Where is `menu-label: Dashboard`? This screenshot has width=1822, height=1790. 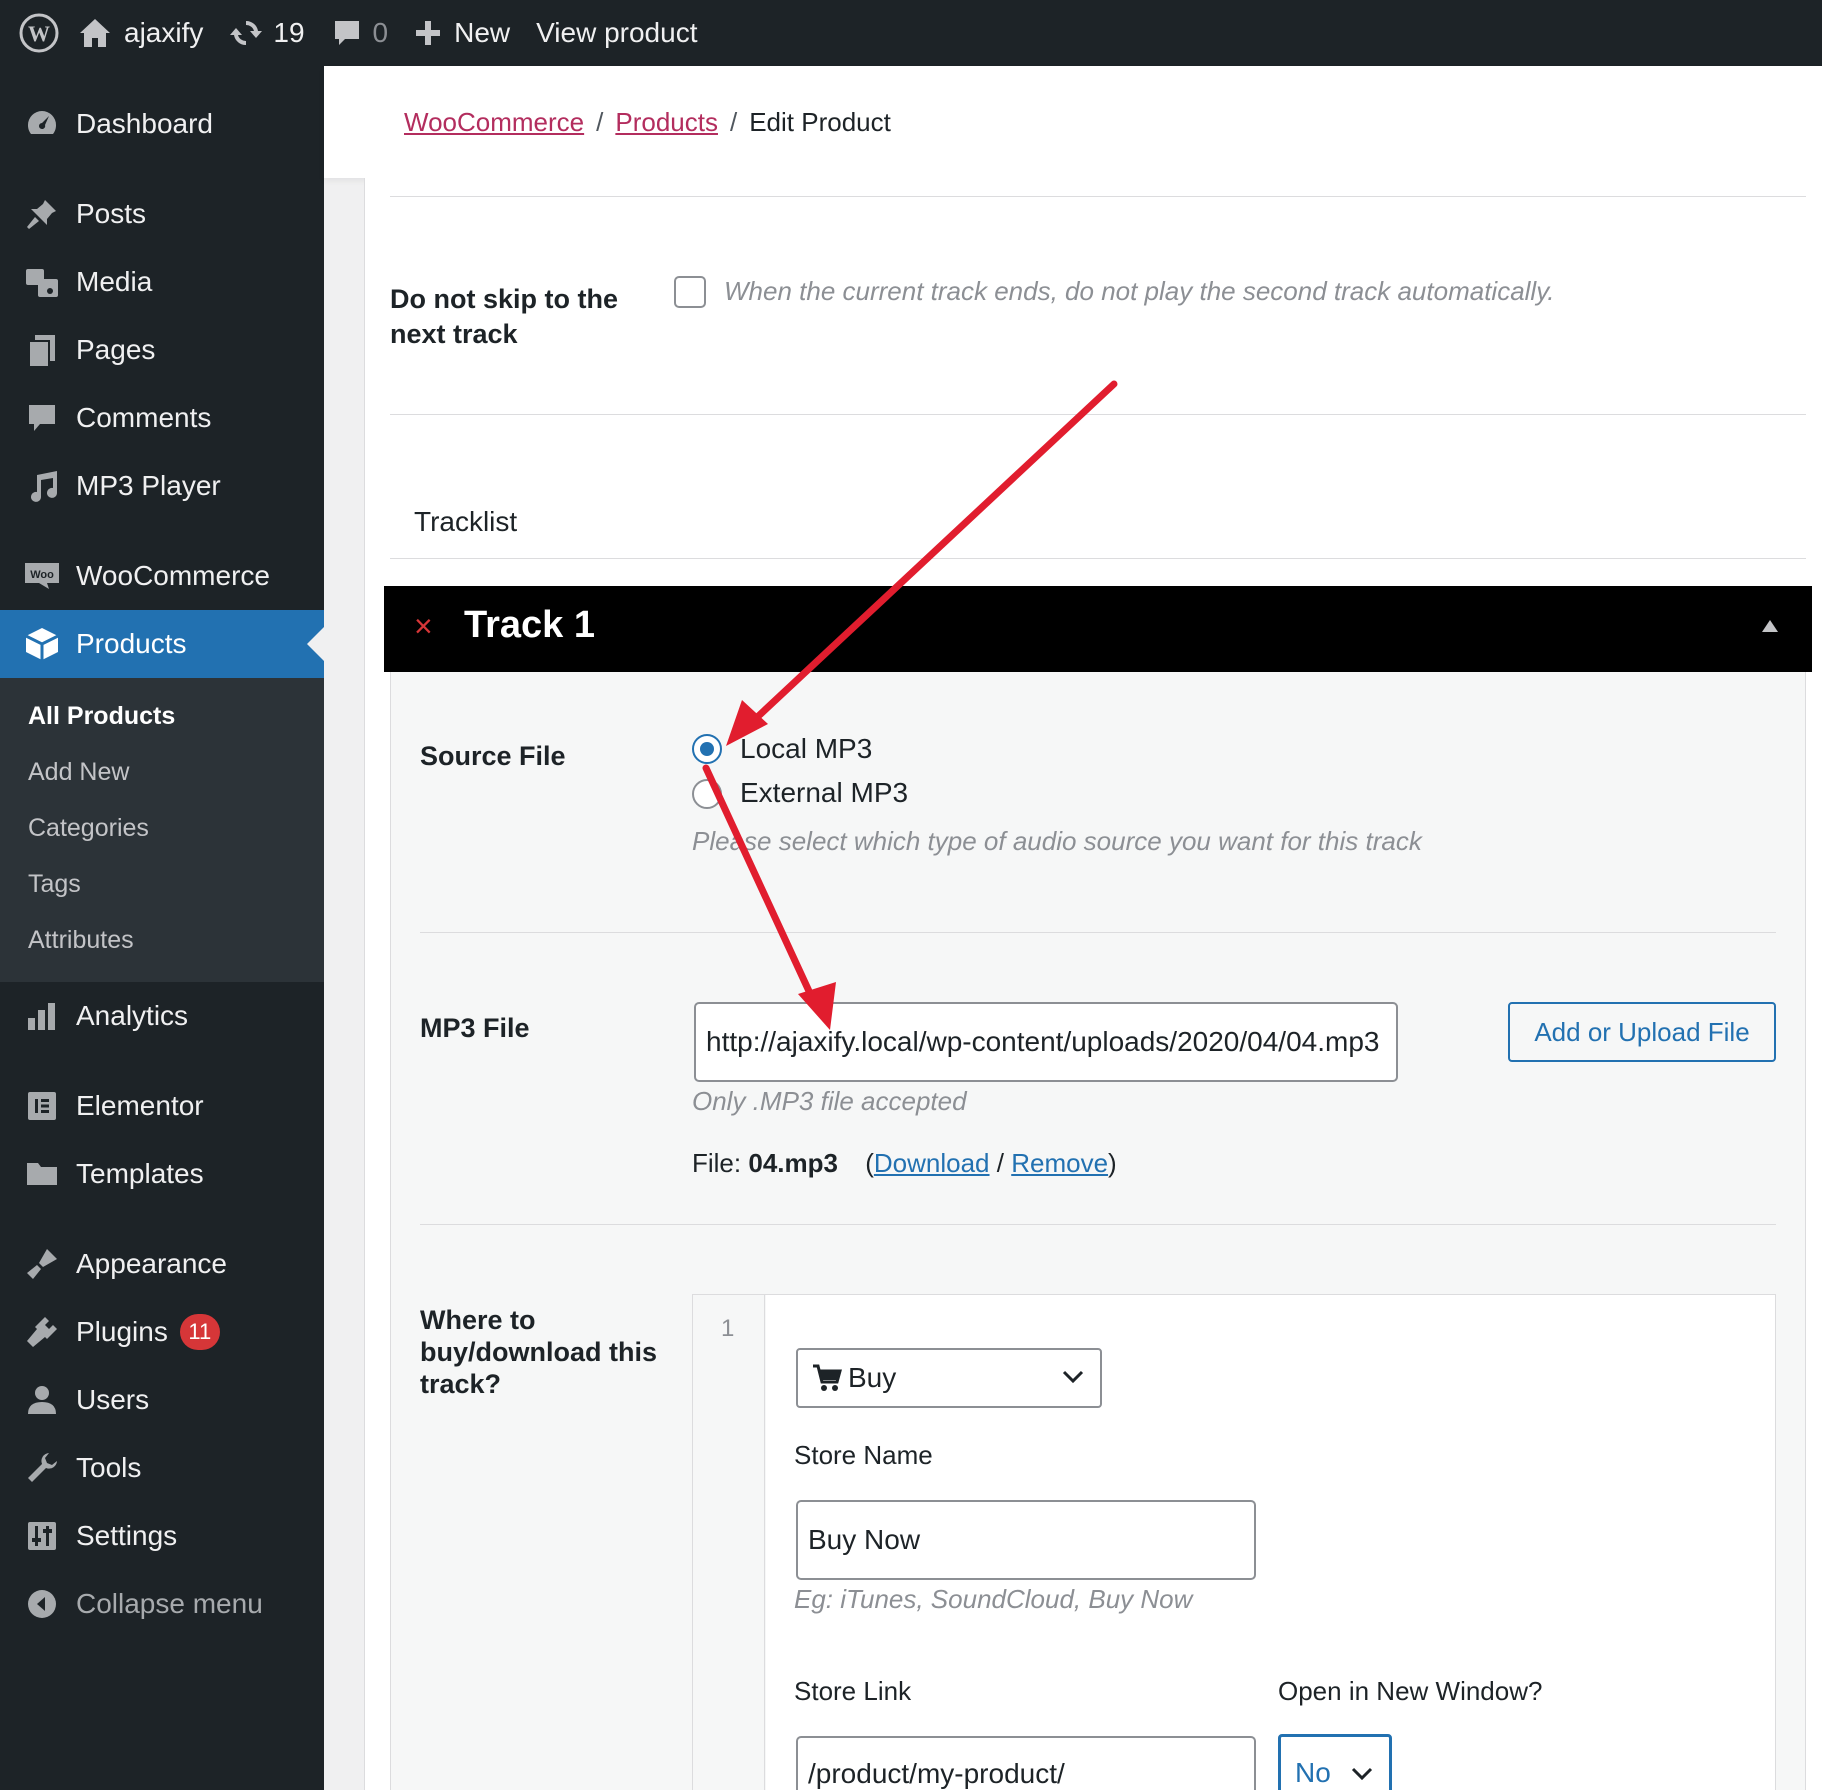
menu-label: Dashboard is located at coordinates (144, 123).